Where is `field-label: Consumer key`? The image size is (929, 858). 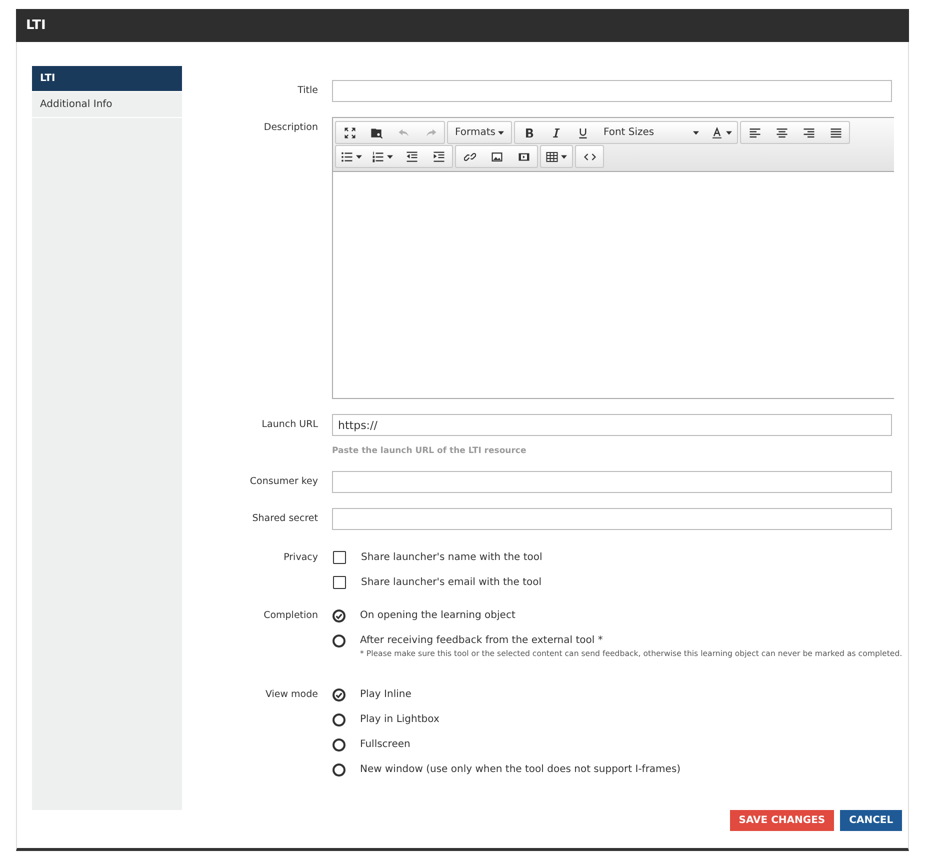
field-label: Consumer key is located at coordinates (283, 482).